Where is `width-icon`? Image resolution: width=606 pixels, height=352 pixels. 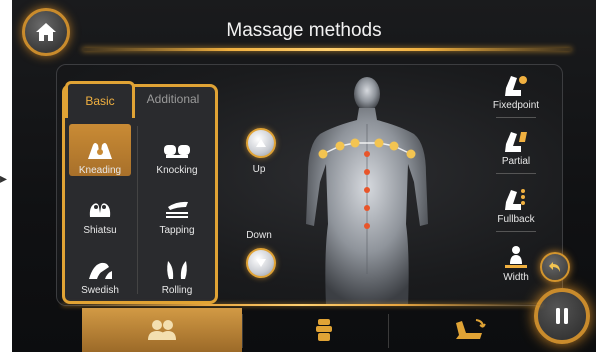 width-icon is located at coordinates (516, 257).